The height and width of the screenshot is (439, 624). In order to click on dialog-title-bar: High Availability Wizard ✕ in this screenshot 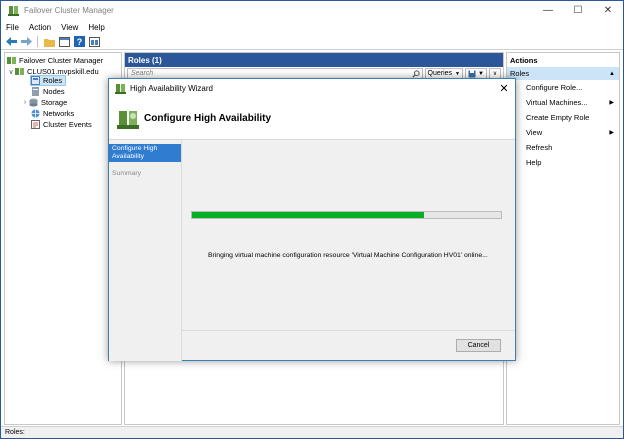, I will do `click(312, 88)`.